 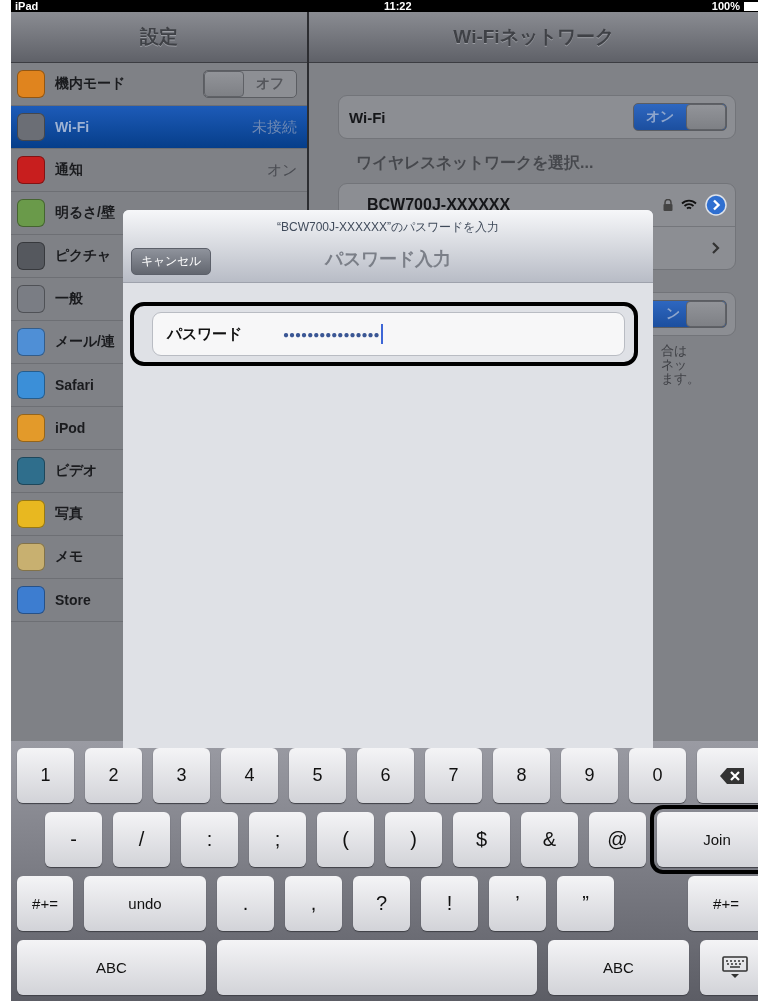 What do you see at coordinates (674, 351) in the screenshot?
I see `footer-text: 合は` at bounding box center [674, 351].